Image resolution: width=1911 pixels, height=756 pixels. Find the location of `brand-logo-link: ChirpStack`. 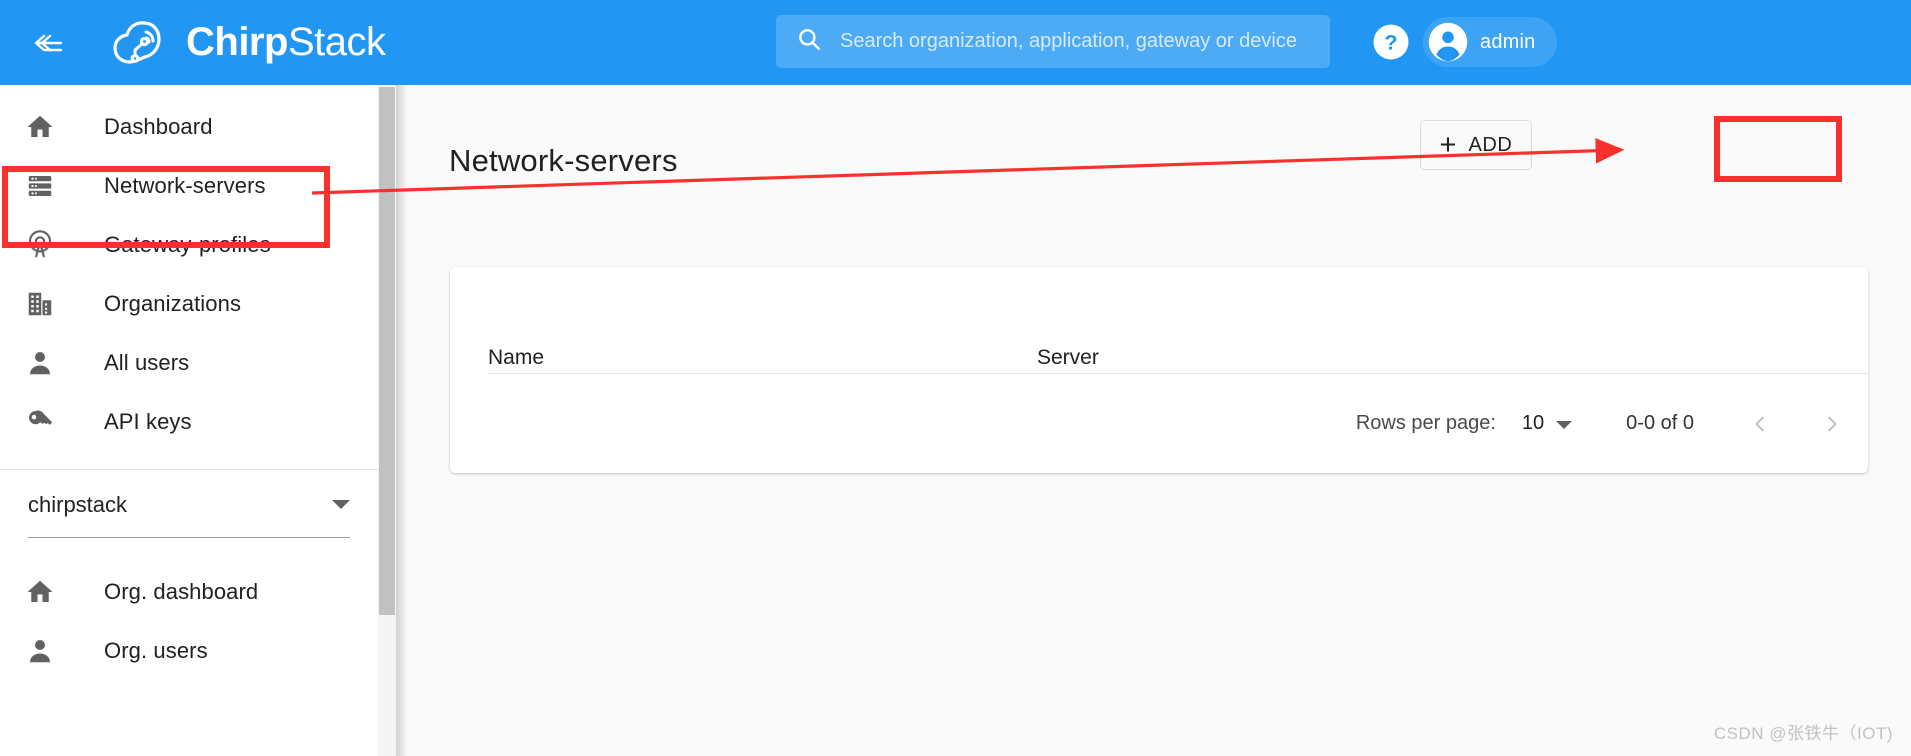

brand-logo-link: ChirpStack is located at coordinates (248, 43).